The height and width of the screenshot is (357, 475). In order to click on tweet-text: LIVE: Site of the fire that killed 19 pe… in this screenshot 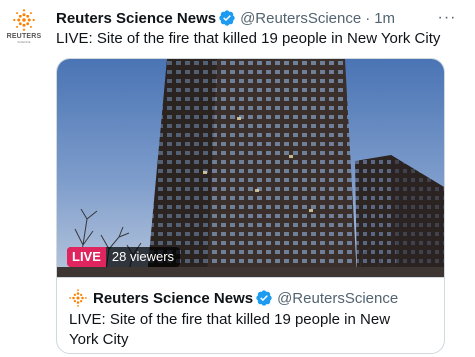, I will do `click(248, 38)`.